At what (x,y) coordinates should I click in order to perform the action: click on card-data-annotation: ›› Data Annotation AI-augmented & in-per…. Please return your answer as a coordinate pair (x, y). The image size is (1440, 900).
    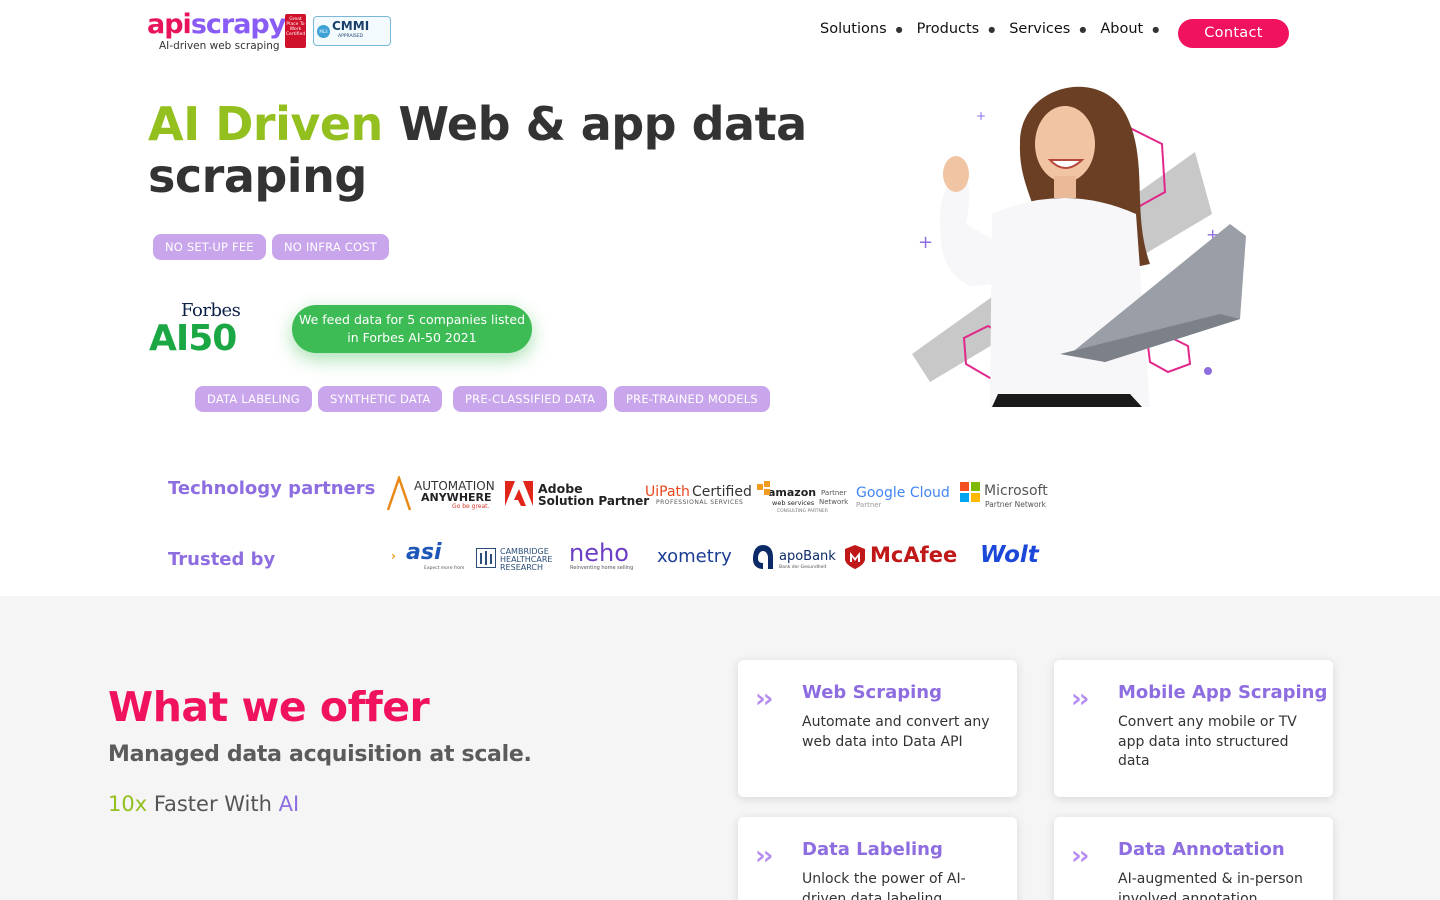
    Looking at the image, I should click on (1193, 858).